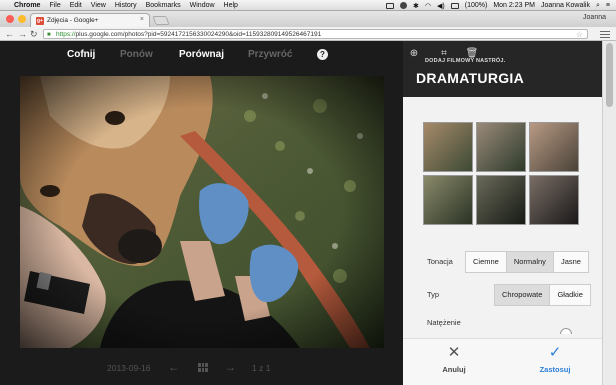 The width and height of the screenshot is (616, 385). What do you see at coordinates (566, 331) in the screenshot?
I see `strength-slider-knob` at bounding box center [566, 331].